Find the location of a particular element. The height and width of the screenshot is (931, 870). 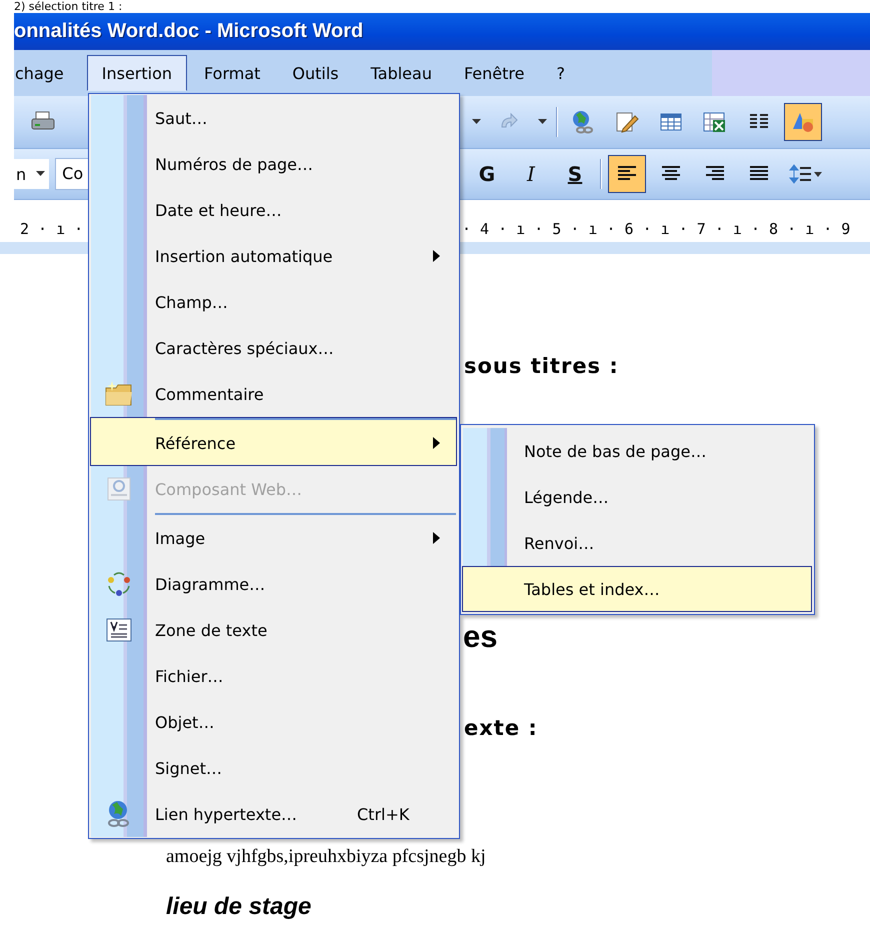

folder-icon is located at coordinates (119, 394).